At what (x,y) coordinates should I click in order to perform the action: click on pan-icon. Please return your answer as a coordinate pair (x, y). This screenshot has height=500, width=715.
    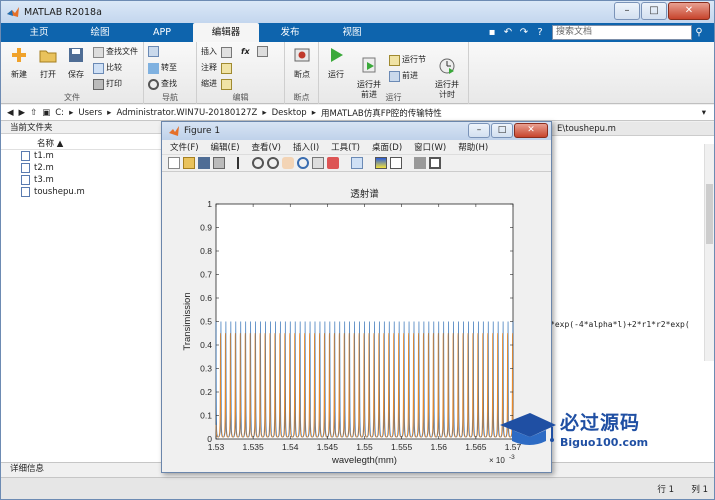
    Looking at the image, I should click on (288, 163).